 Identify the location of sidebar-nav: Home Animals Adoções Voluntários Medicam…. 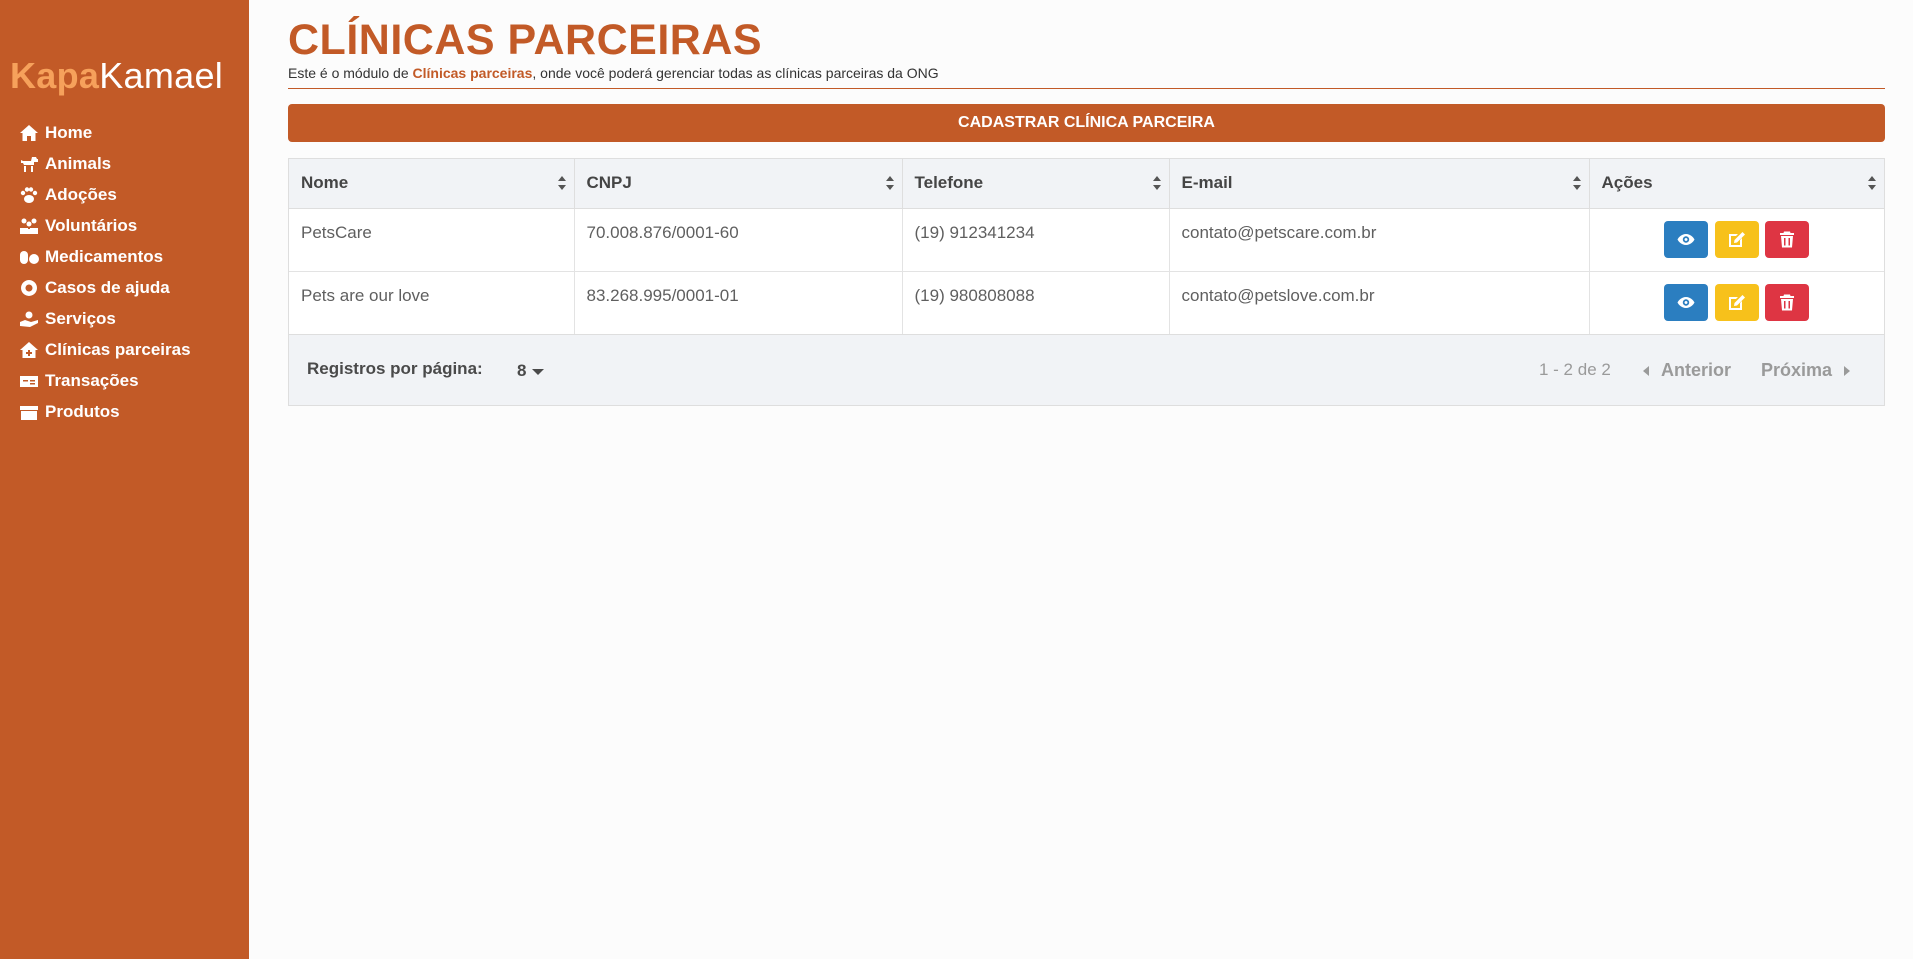
(124, 272).